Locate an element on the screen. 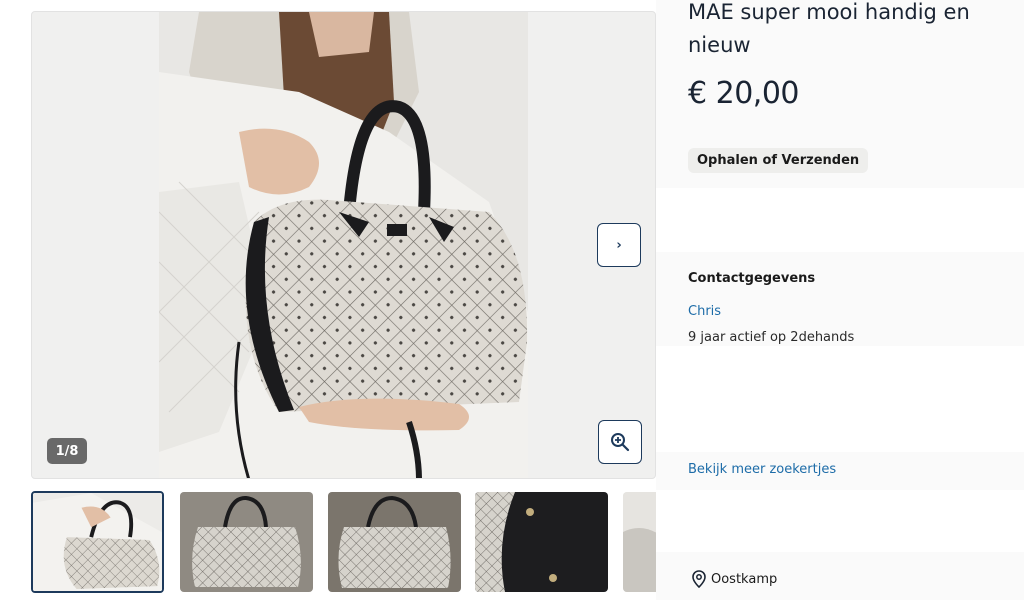 The width and height of the screenshot is (1024, 600). contact-heading: Contactgegevens is located at coordinates (752, 278).